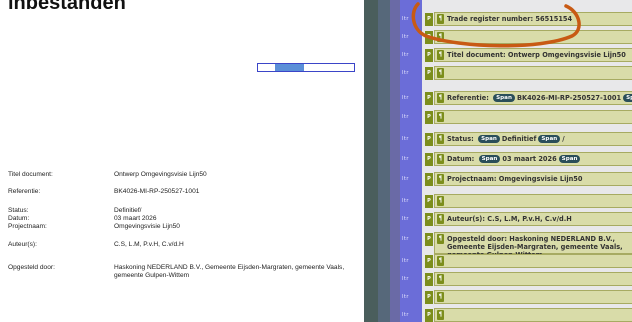 This screenshot has height=322, width=632. What do you see at coordinates (563, 139) in the screenshot?
I see `span-suffix: /` at bounding box center [563, 139].